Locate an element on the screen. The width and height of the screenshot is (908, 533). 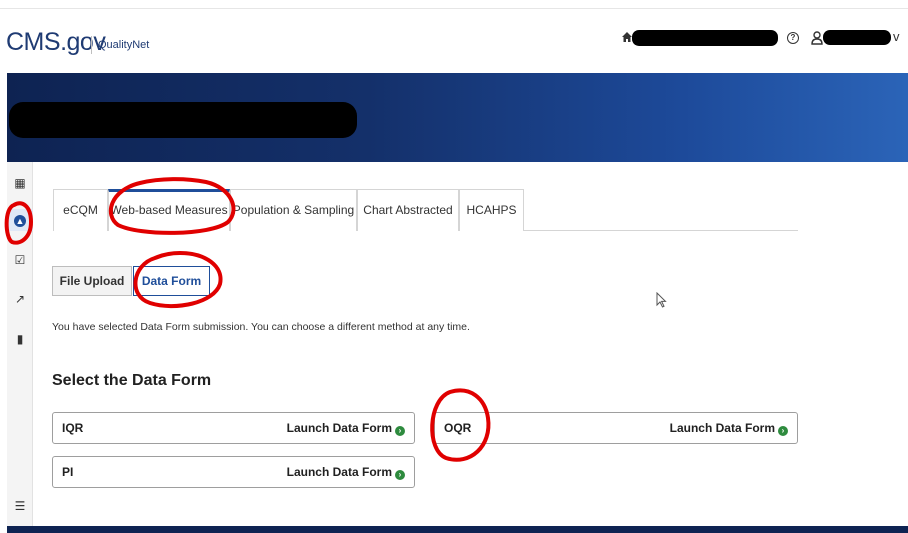
form-name: OQR is located at coordinates (458, 428).